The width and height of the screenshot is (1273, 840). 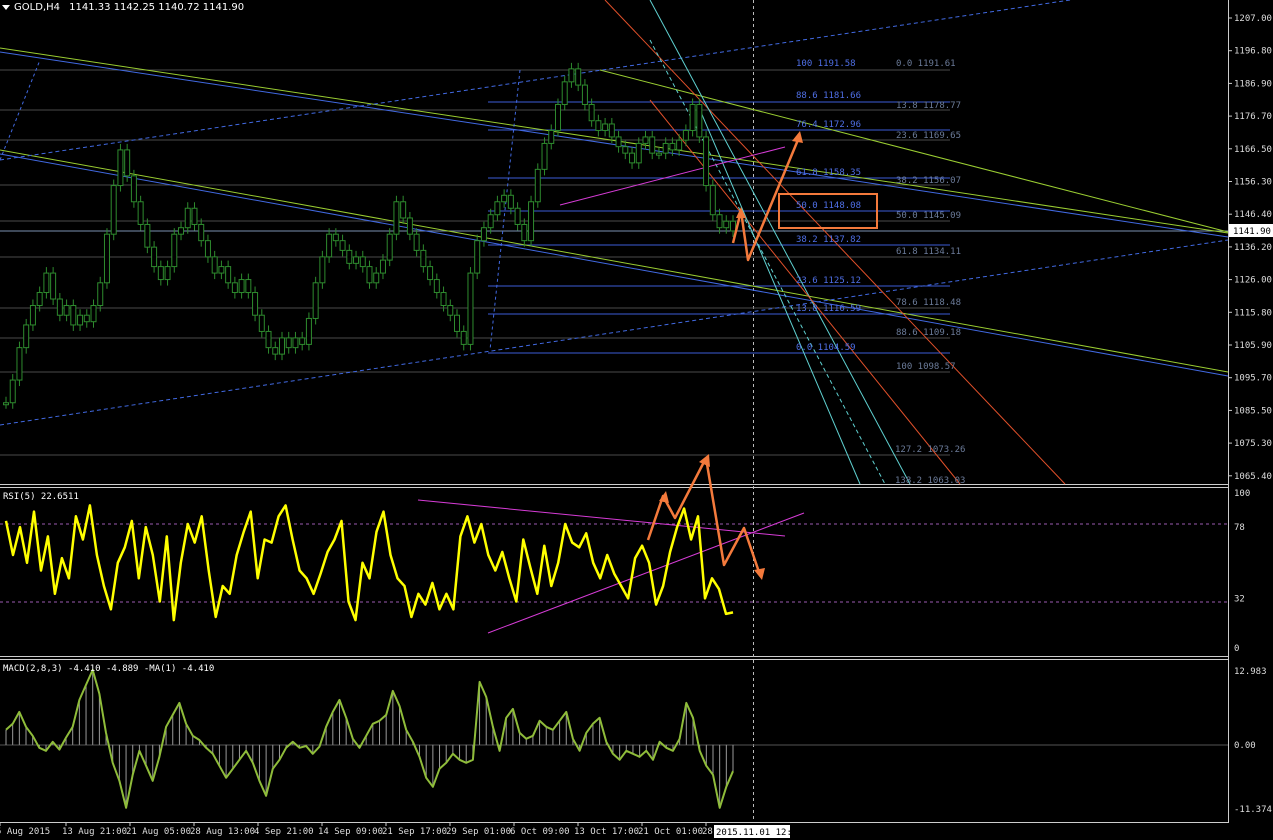 What do you see at coordinates (134, 7) in the screenshot?
I see `ohlc-high: 1142.25` at bounding box center [134, 7].